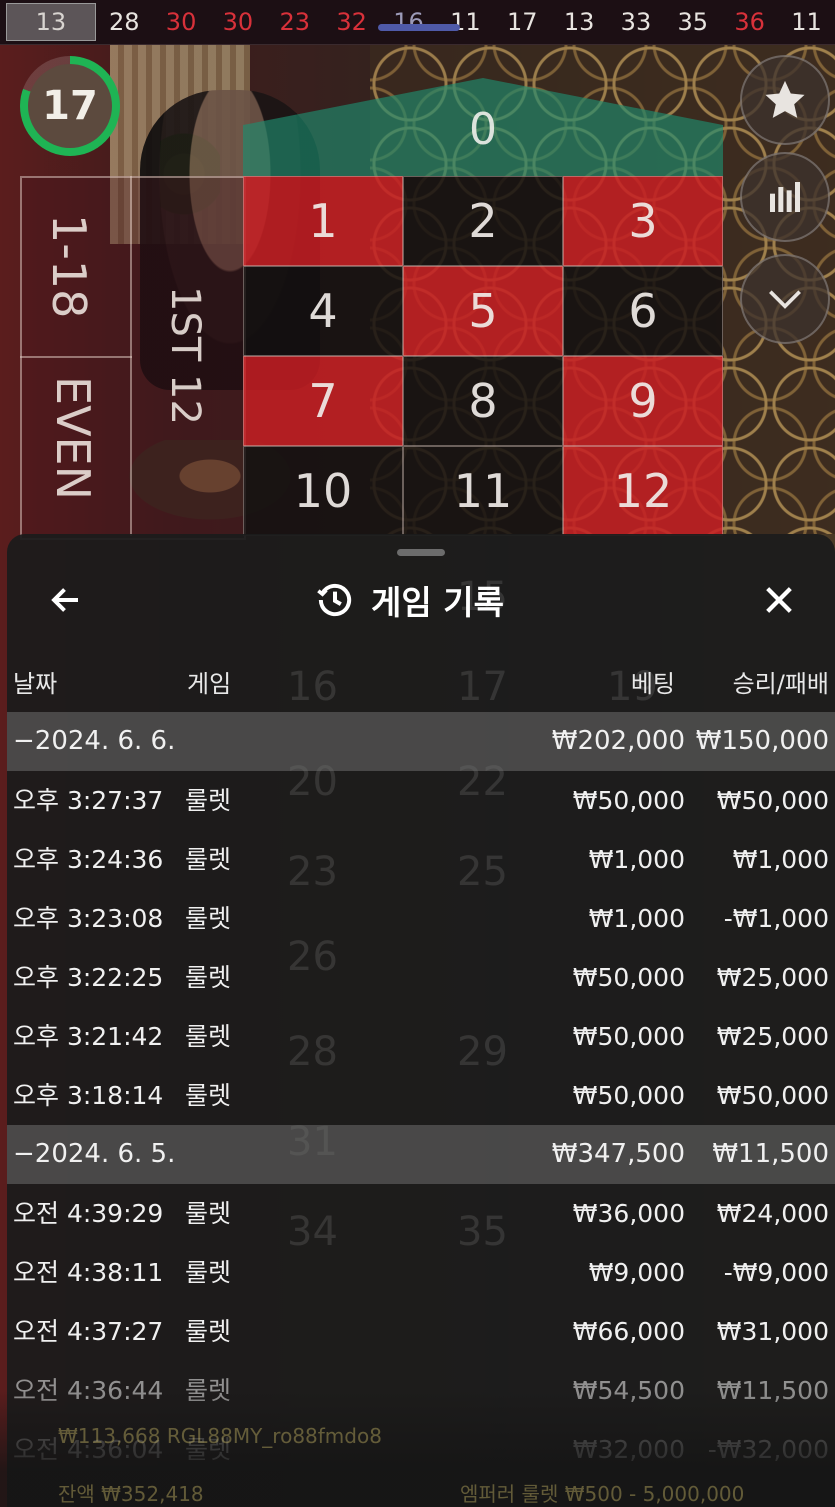 This screenshot has width=835, height=1507. I want to click on history-row: 오후 3:27:37 룰렛 ₩50,000 ₩50,000, so click(421, 800).